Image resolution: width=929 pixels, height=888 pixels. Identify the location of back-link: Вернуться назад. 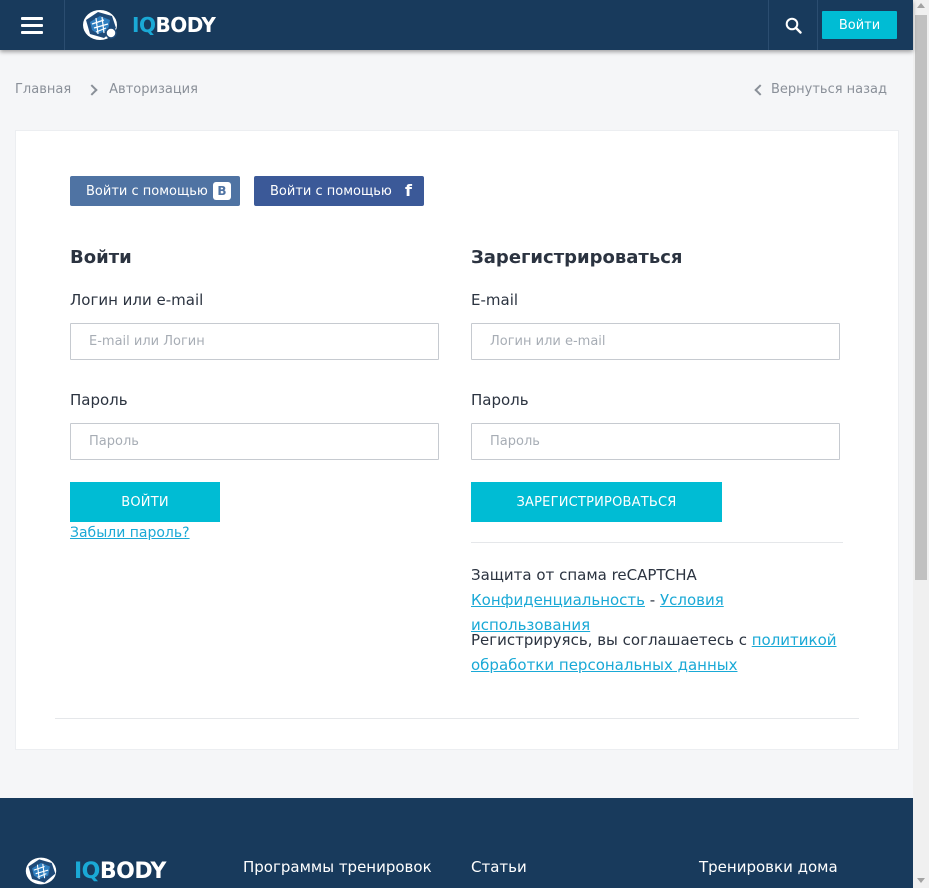
(820, 89).